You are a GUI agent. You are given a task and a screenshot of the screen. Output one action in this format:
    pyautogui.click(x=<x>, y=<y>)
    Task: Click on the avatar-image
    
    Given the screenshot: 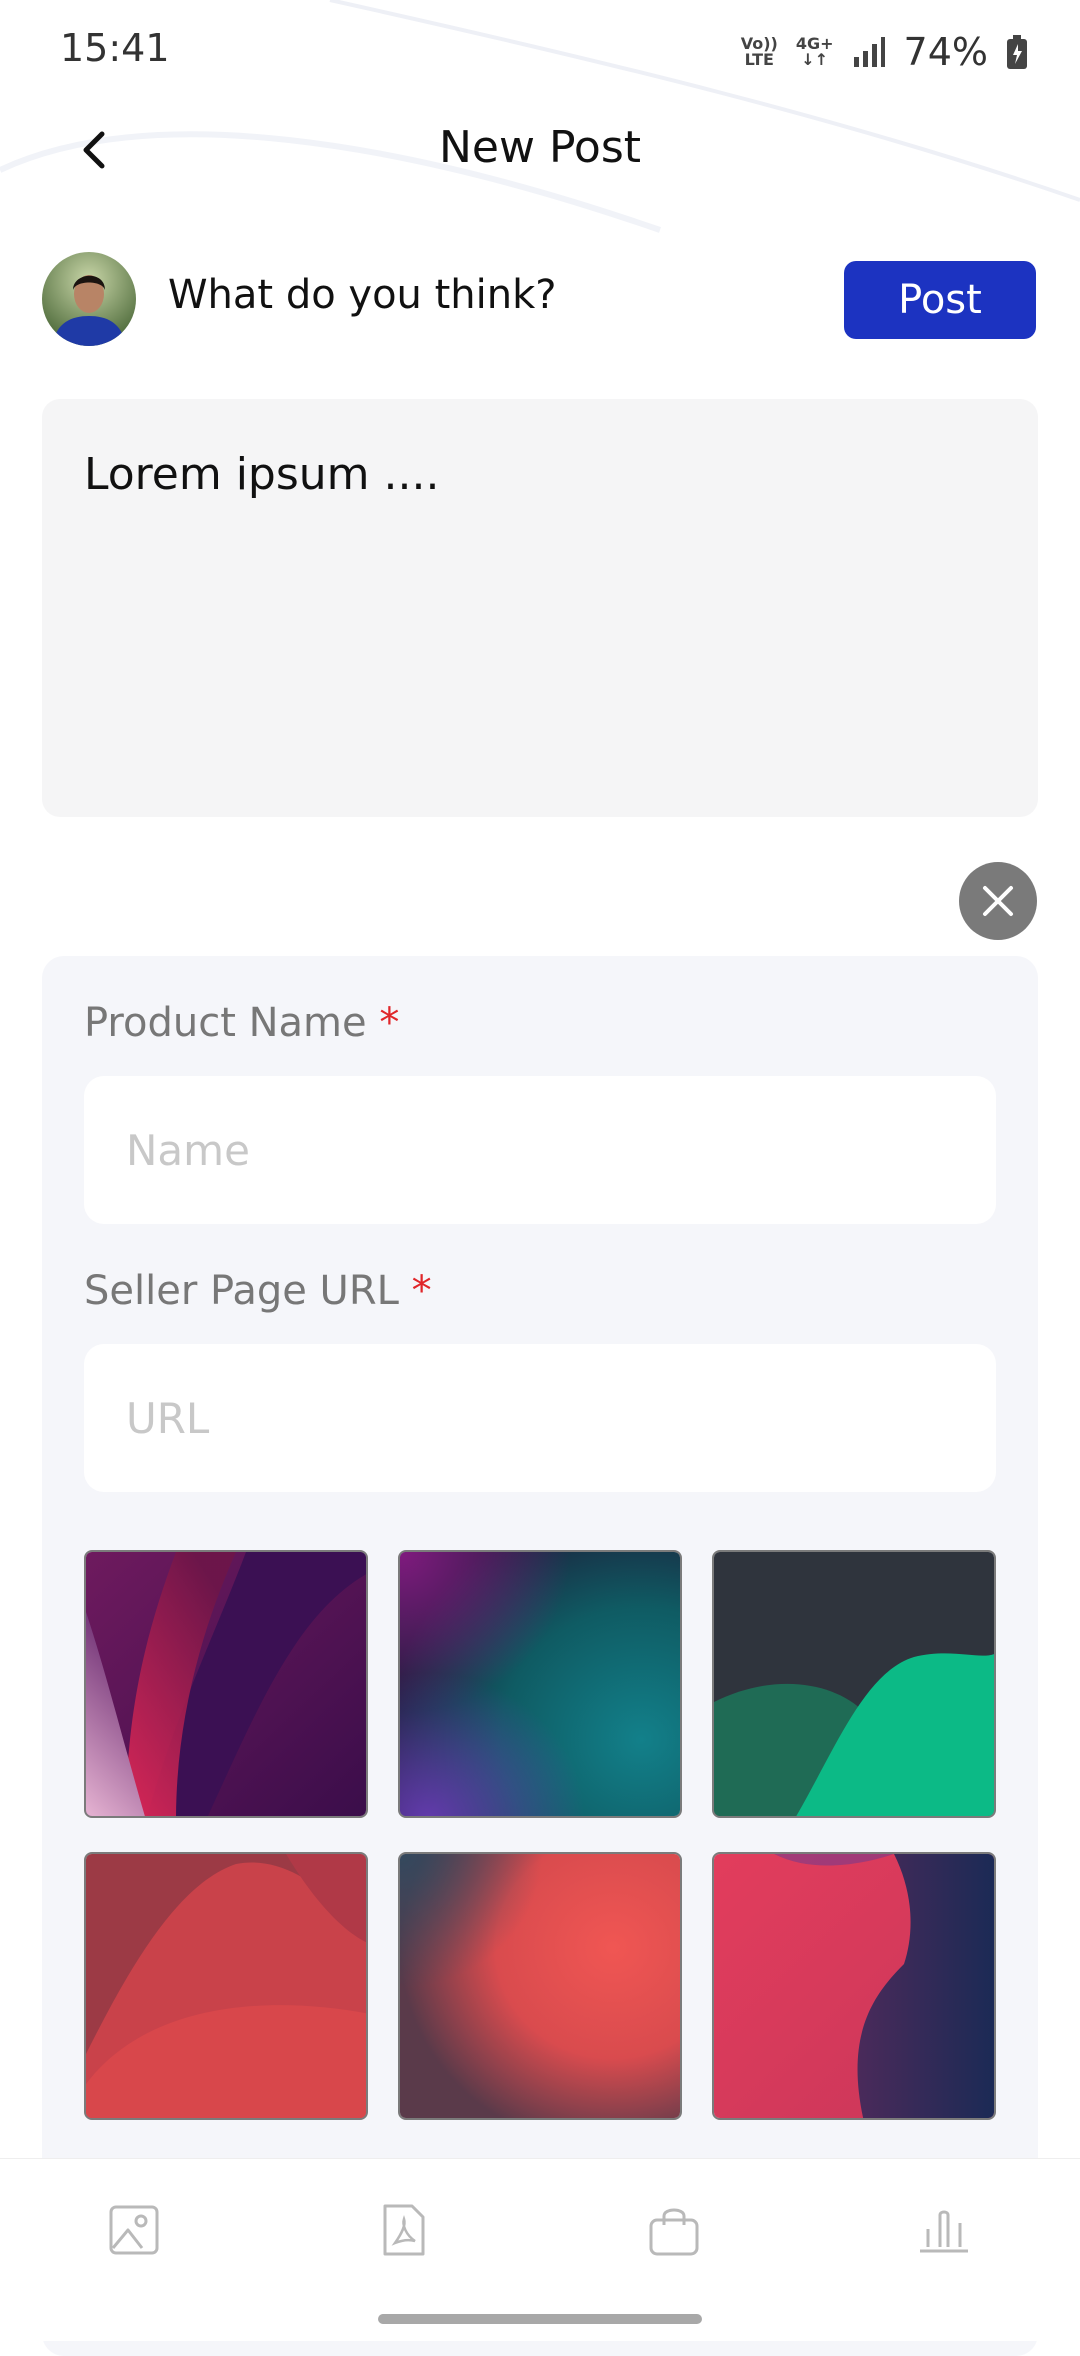 What is the action you would take?
    pyautogui.click(x=89, y=299)
    